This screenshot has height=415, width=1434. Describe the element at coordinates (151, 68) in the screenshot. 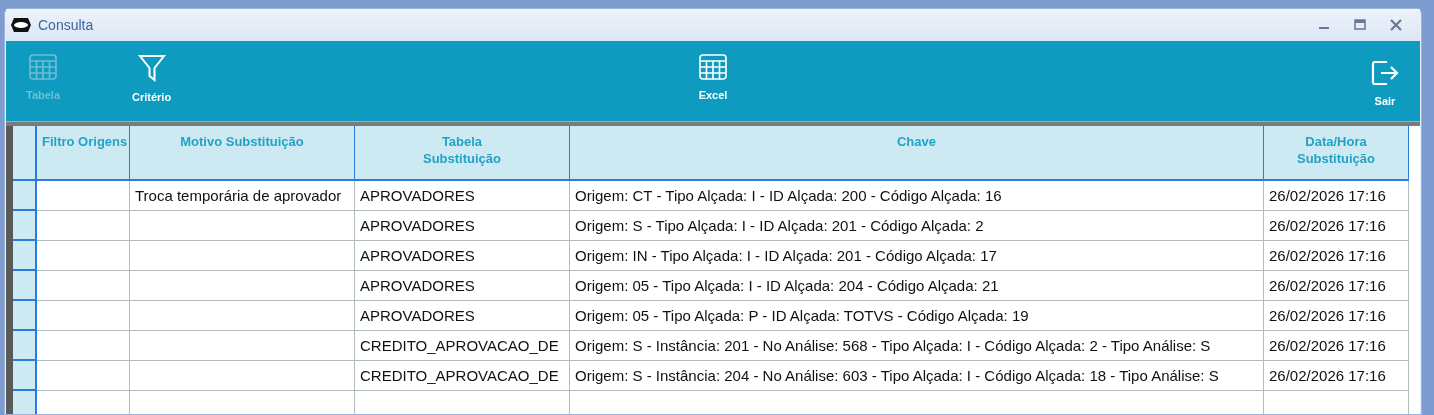

I see `filter-icon` at that location.